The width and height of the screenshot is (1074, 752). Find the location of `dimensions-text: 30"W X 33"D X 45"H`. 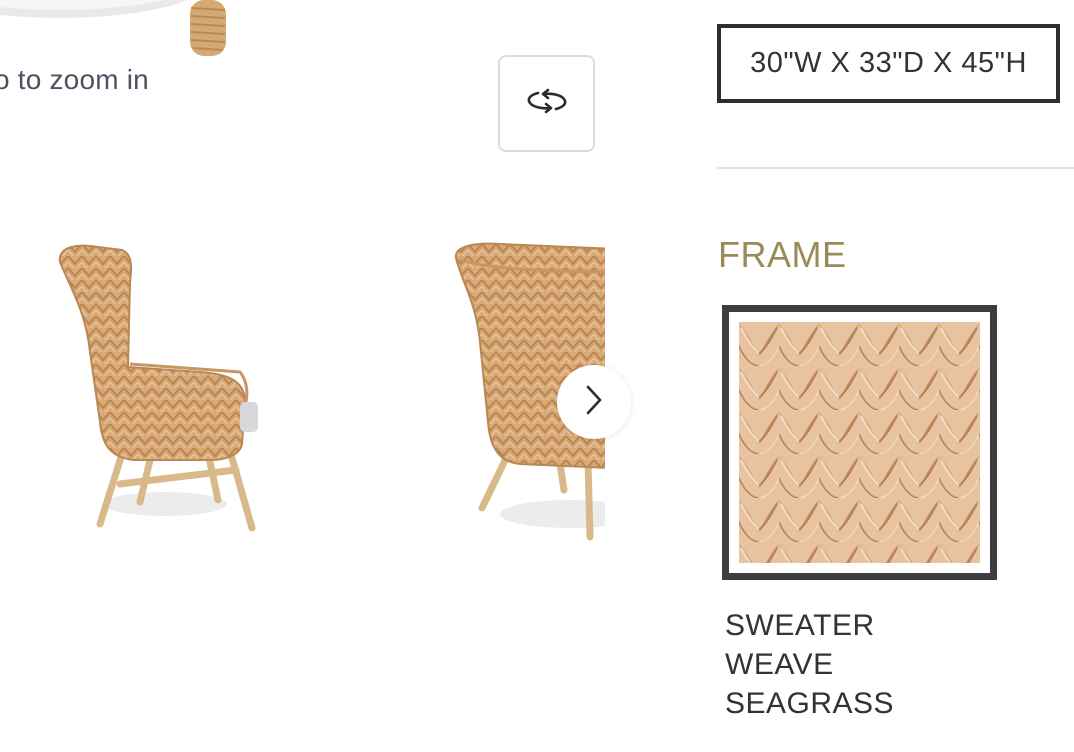

dimensions-text: 30"W X 33"D X 45"H is located at coordinates (888, 63).